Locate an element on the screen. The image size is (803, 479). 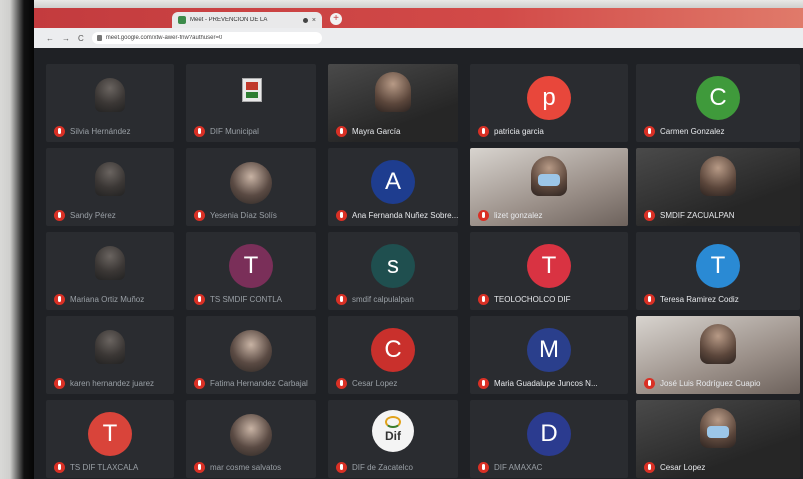
participant-tile: C Cesar Lopez is located at coordinates (393, 355).